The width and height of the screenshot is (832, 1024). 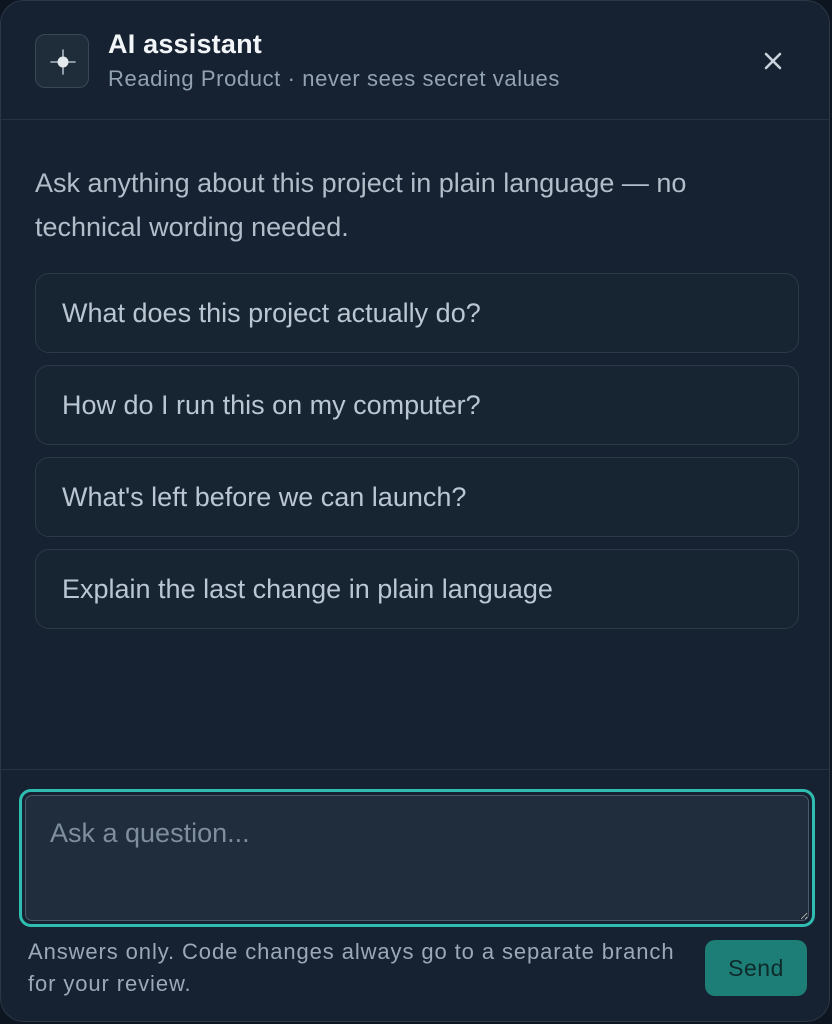 I want to click on panel-title: AI assistant, so click(x=185, y=44).